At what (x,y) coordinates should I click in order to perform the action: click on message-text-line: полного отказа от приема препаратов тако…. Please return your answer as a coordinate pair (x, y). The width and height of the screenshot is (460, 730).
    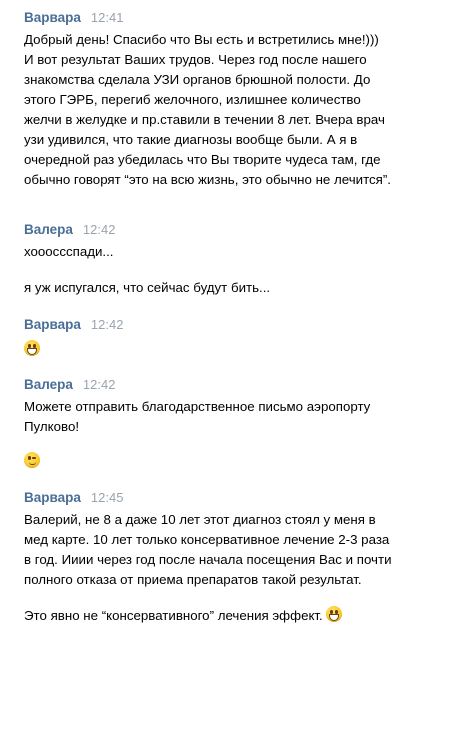
    Looking at the image, I should click on (193, 579).